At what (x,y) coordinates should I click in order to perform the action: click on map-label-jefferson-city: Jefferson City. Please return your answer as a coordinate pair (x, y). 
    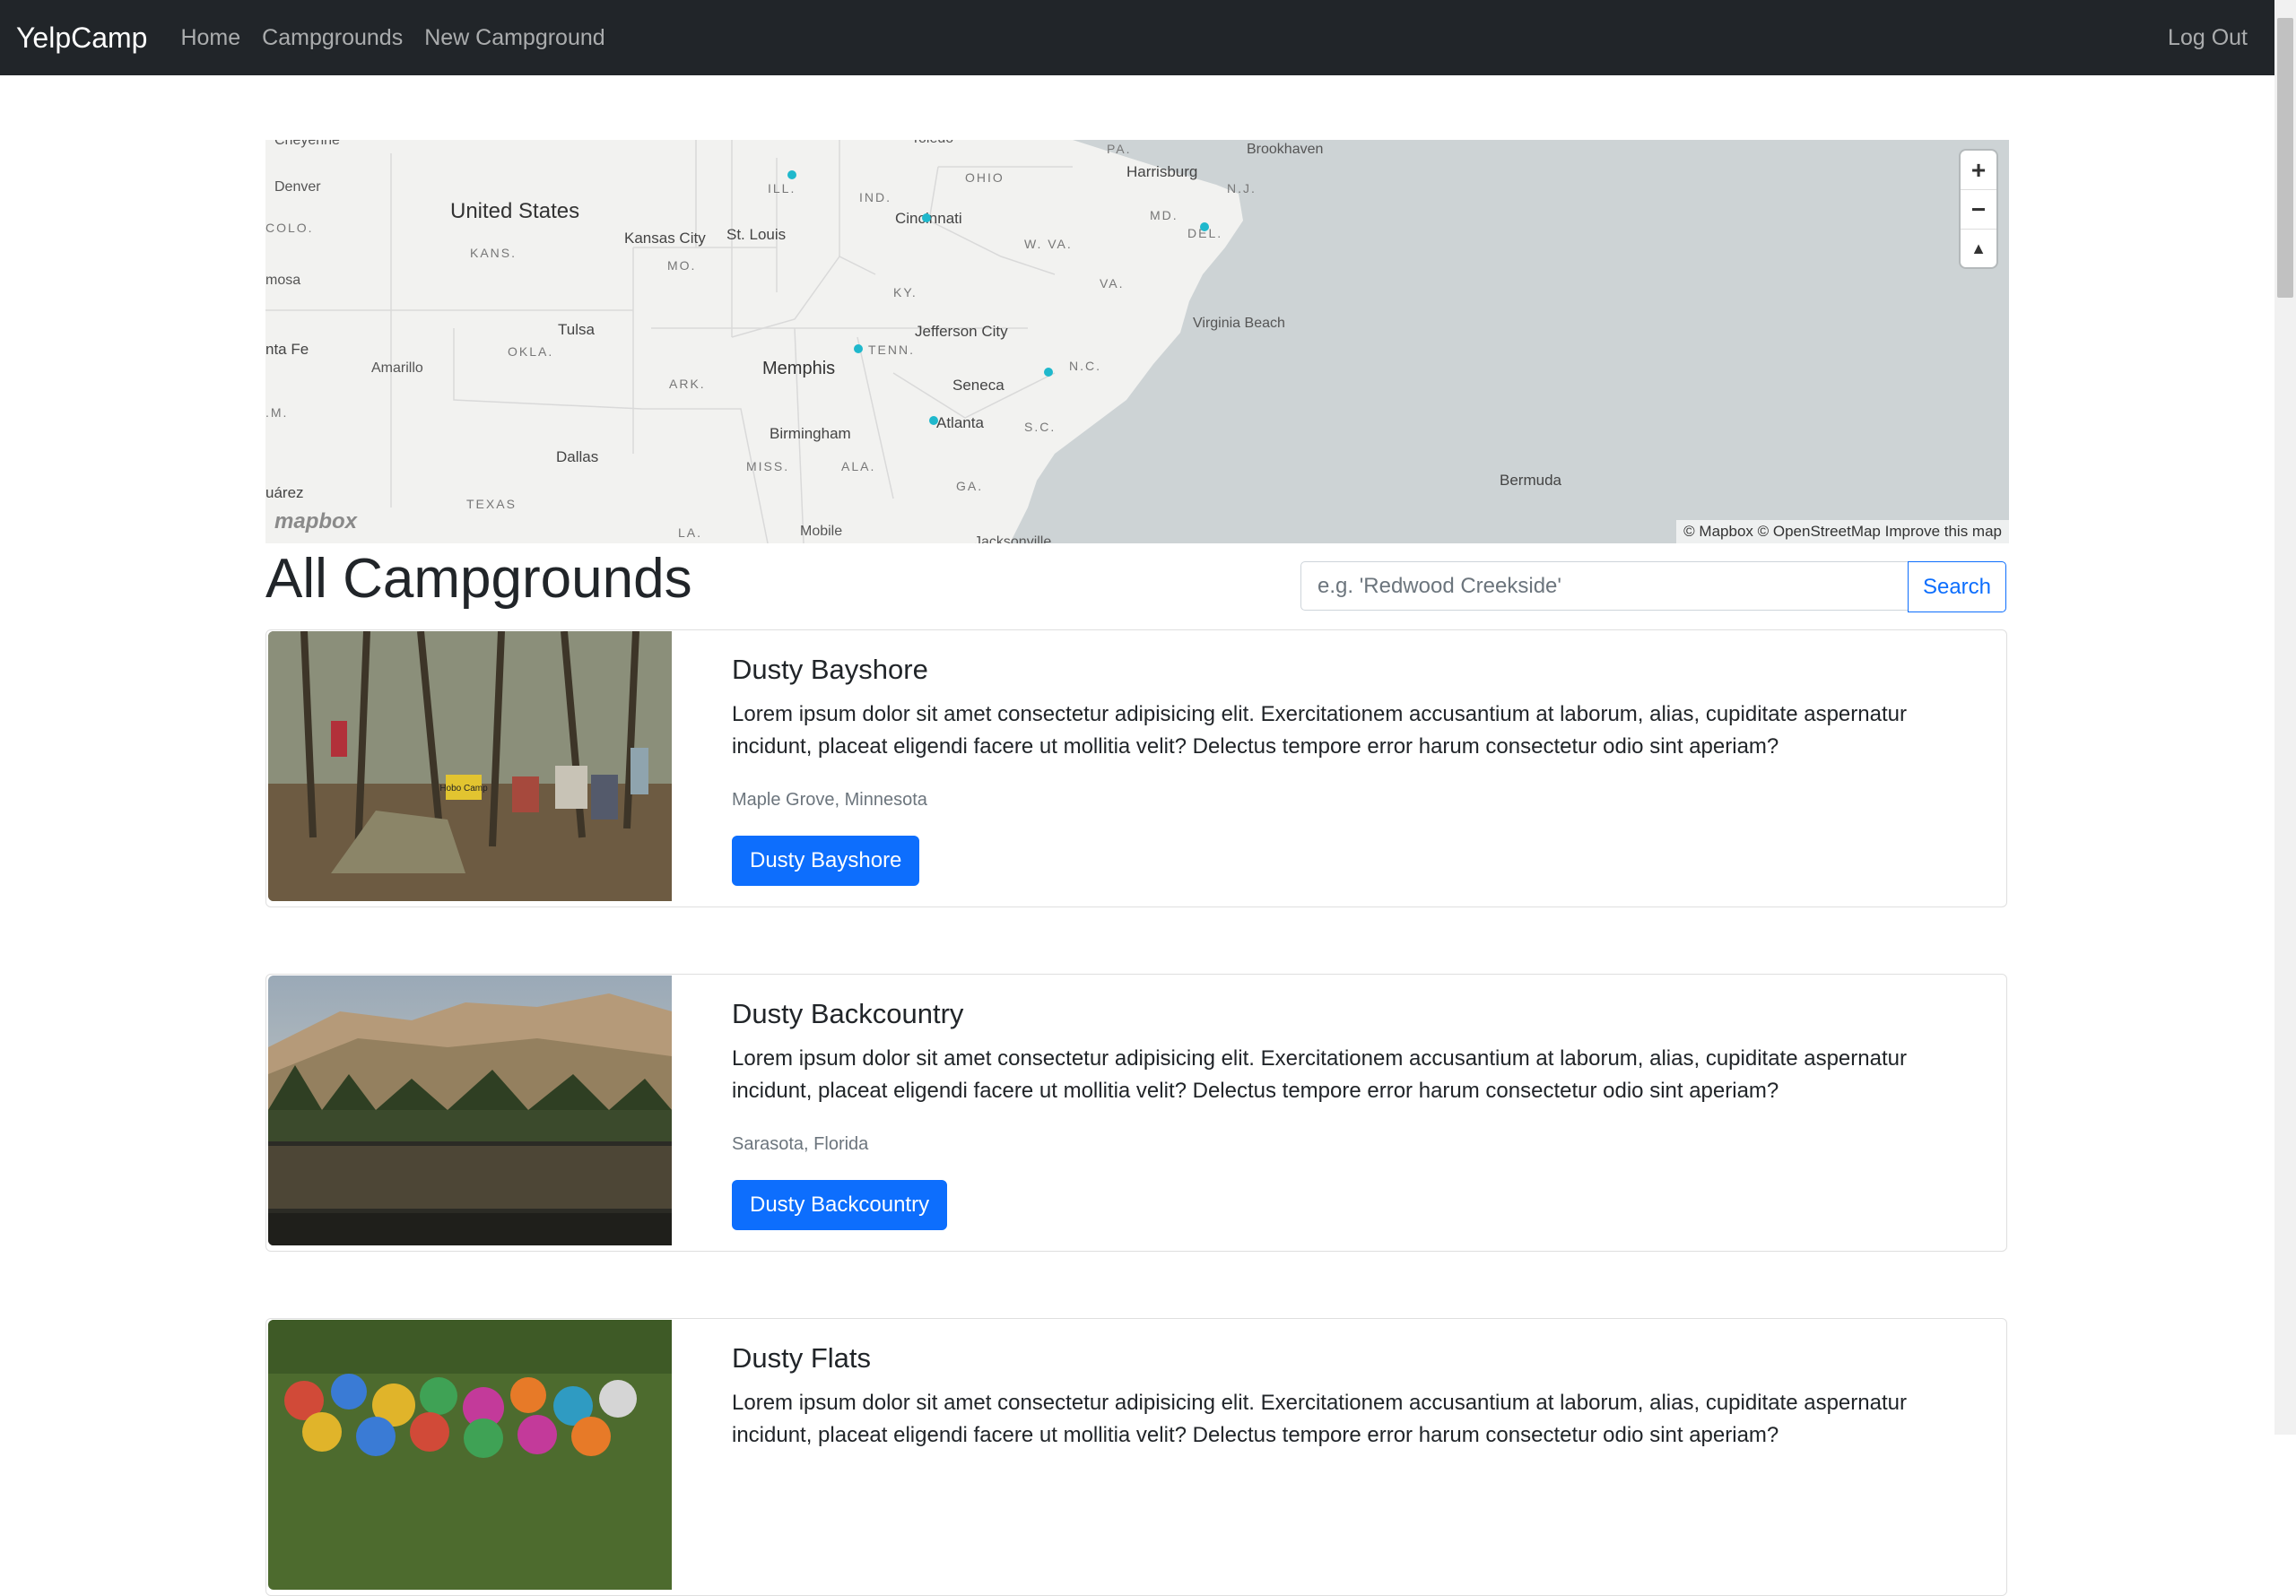
    Looking at the image, I should click on (961, 331).